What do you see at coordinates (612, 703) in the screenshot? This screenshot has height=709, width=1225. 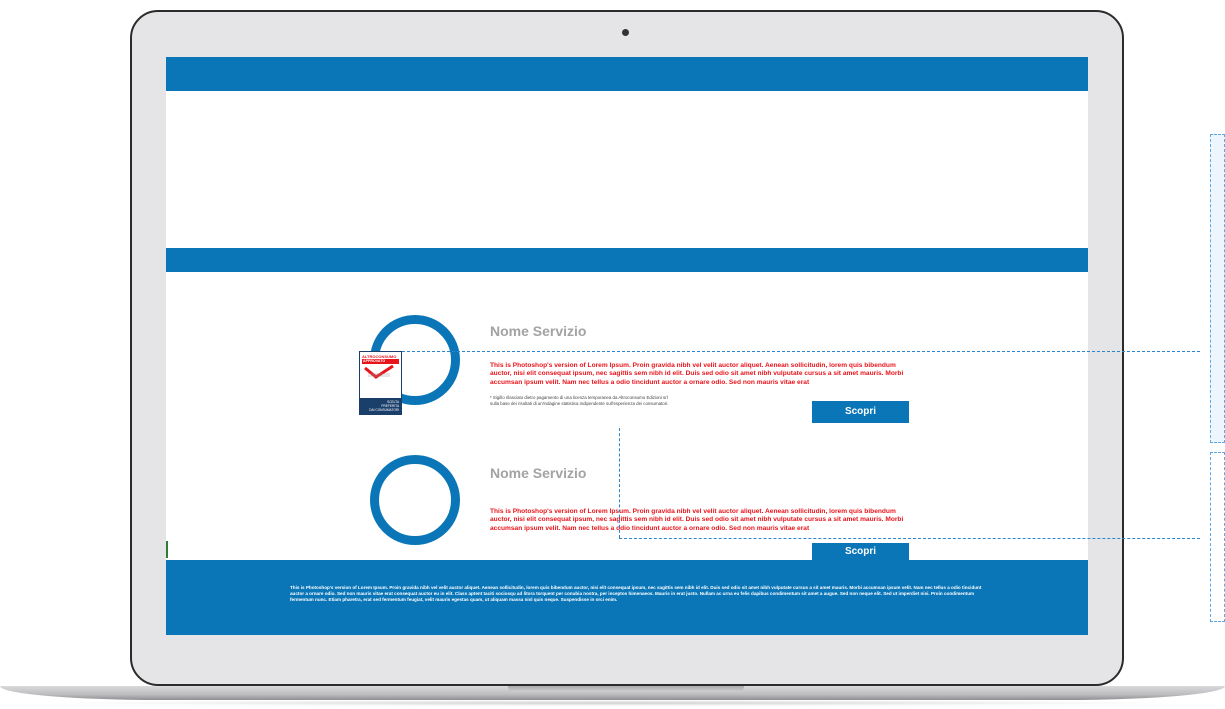 I see `laptop-shadow` at bounding box center [612, 703].